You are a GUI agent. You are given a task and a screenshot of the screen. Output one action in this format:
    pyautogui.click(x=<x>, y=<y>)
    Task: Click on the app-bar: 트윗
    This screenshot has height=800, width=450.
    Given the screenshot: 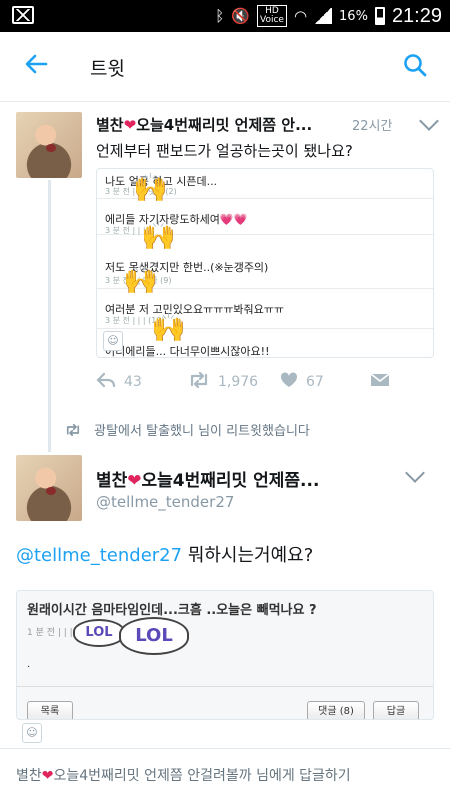 What is the action you would take?
    pyautogui.click(x=225, y=67)
    